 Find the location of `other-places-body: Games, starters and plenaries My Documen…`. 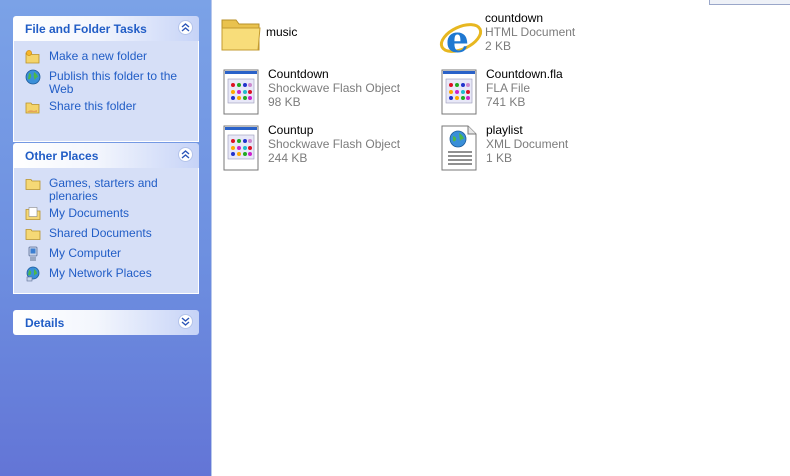

other-places-body: Games, starters and plenaries My Documen… is located at coordinates (106, 231).